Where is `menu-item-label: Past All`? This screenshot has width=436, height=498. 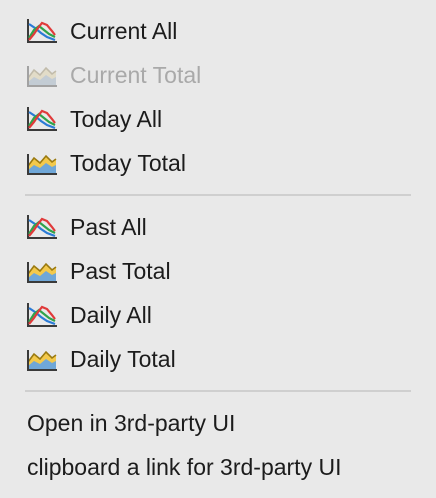
menu-item-label: Past All is located at coordinates (108, 226).